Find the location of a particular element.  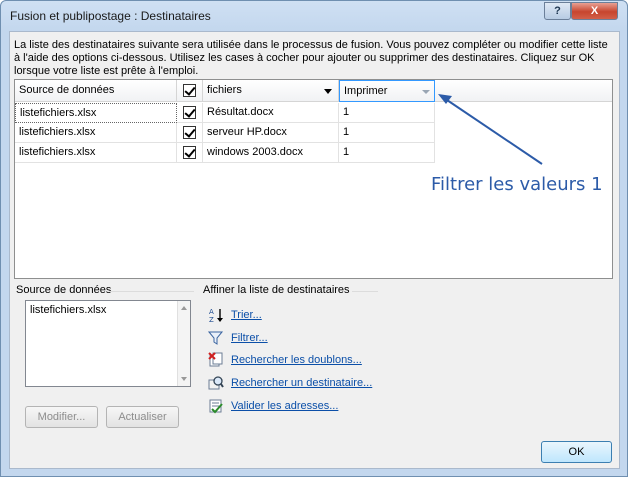

ok-button: OK is located at coordinates (576, 452).